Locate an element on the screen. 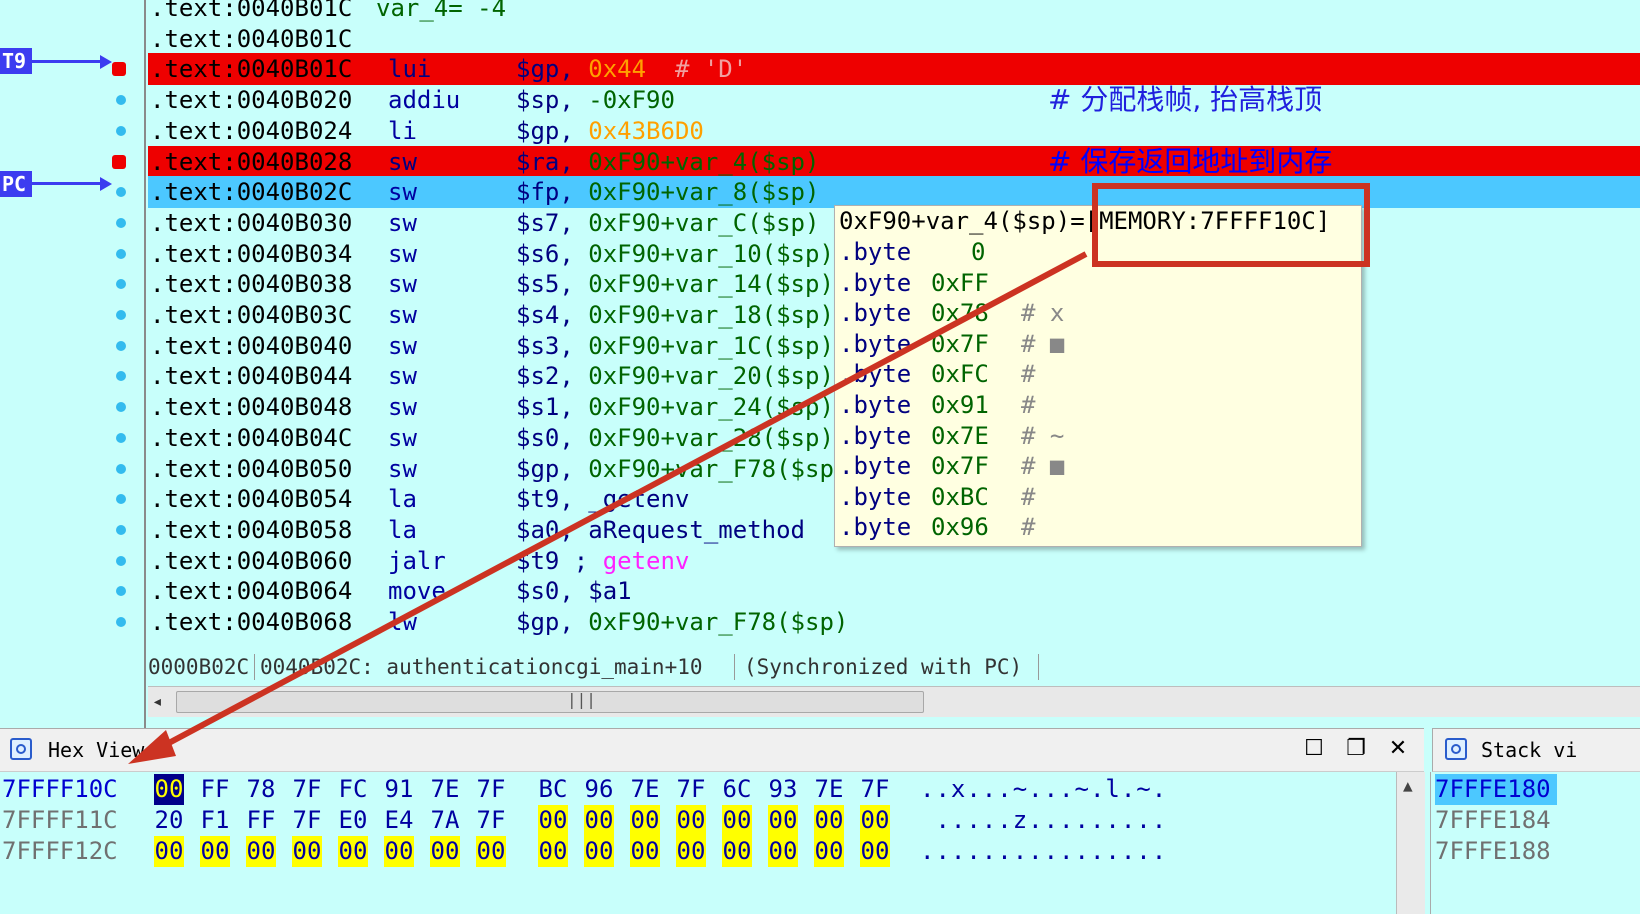 The width and height of the screenshot is (1640, 914). stack-address: 7FFFE180 is located at coordinates (1496, 789).